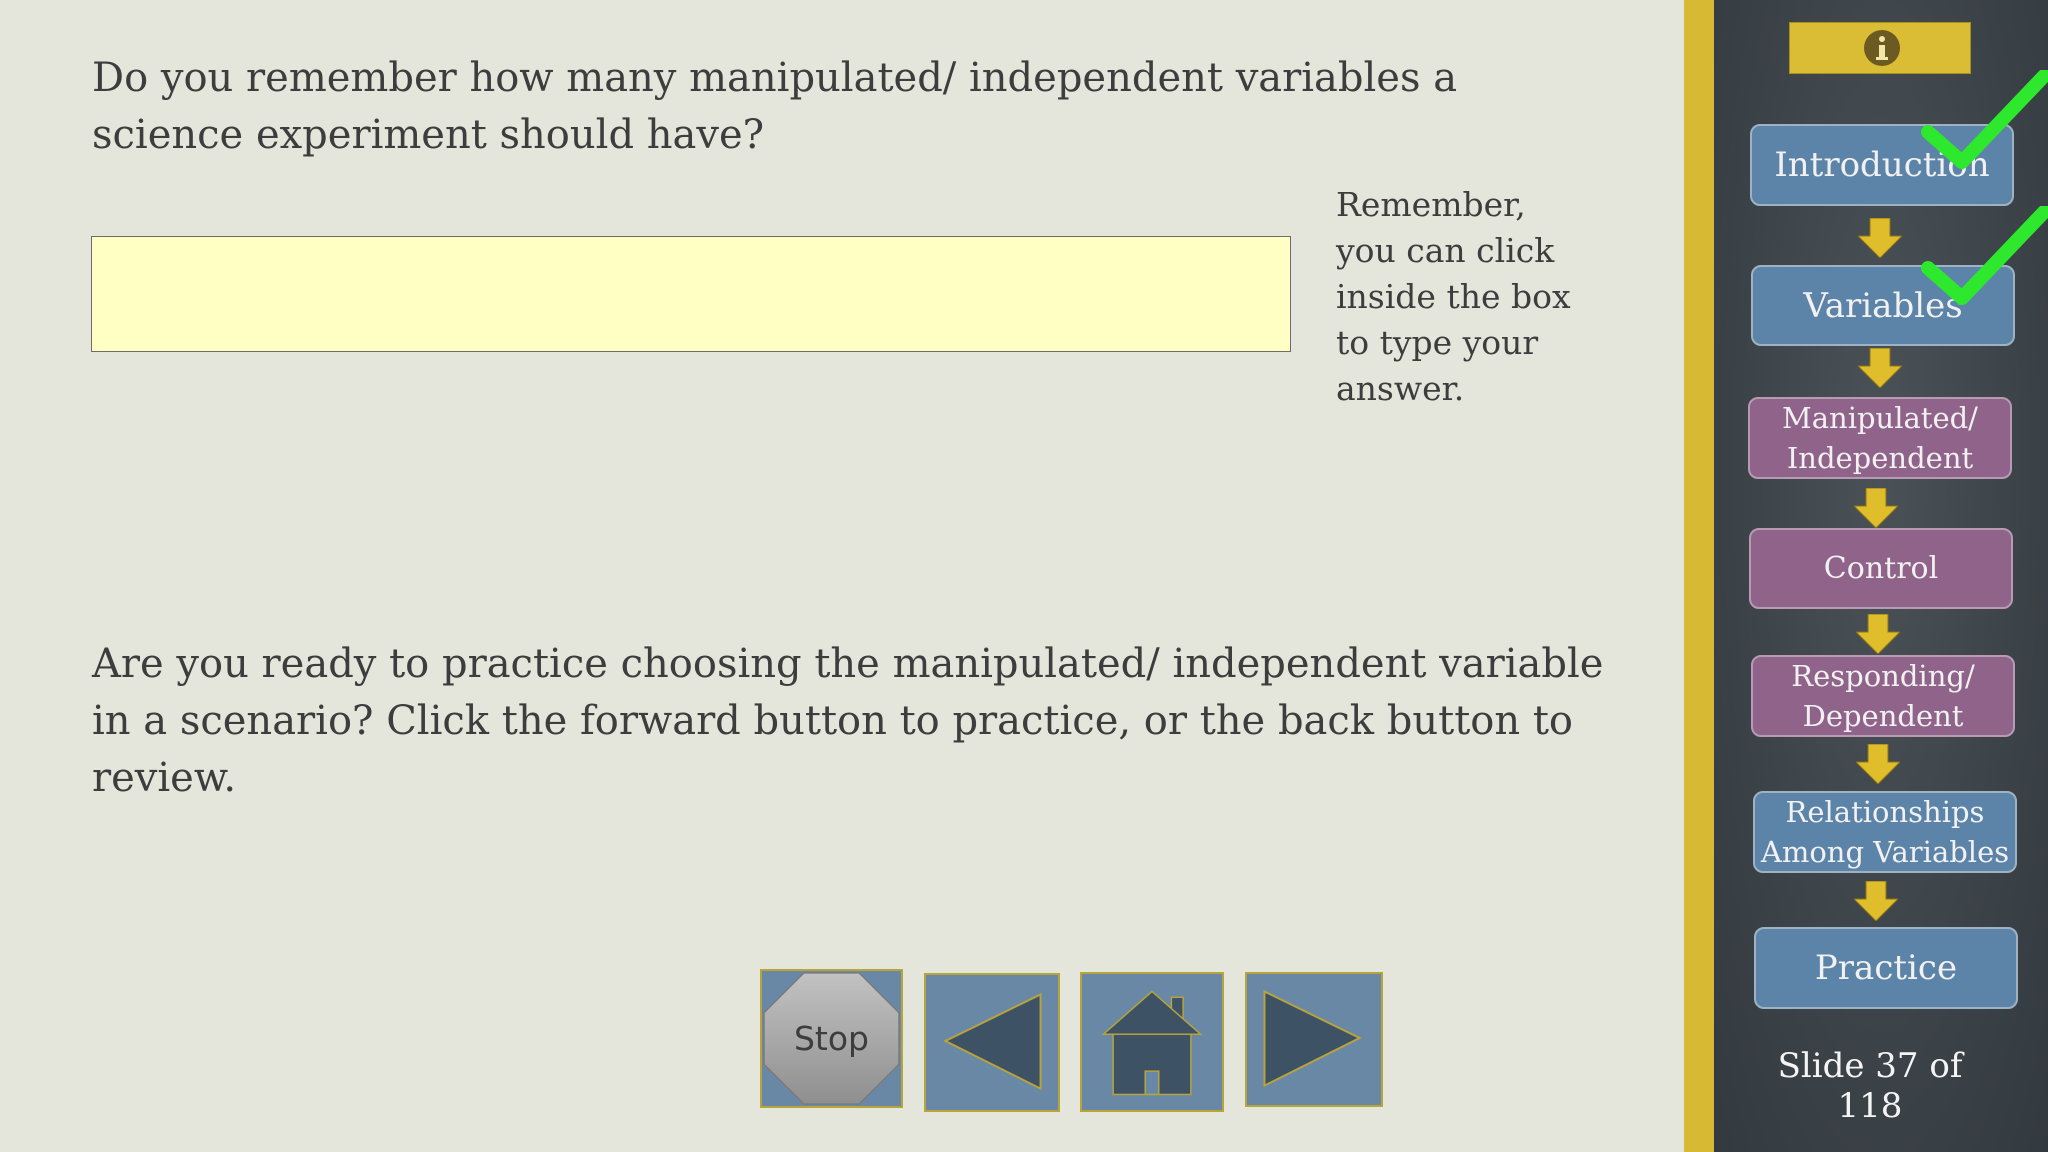 This screenshot has width=2048, height=1152. I want to click on sidebar-item-label-line2: Dependent, so click(1883, 716).